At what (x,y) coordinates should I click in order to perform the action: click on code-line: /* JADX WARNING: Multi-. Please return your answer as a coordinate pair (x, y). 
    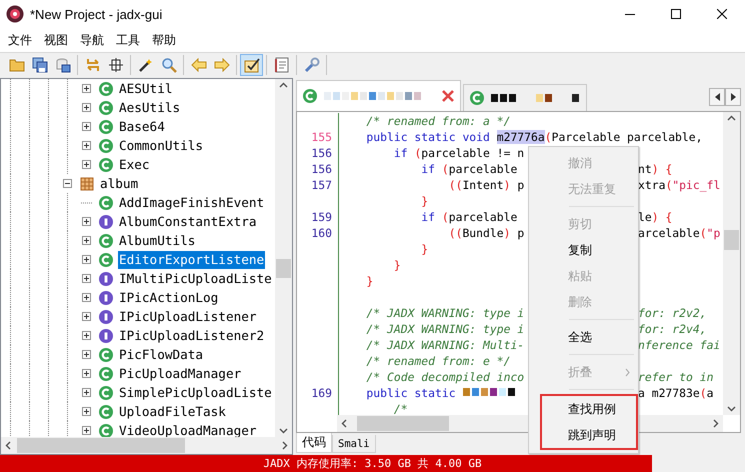
    Looking at the image, I should click on (444, 345).